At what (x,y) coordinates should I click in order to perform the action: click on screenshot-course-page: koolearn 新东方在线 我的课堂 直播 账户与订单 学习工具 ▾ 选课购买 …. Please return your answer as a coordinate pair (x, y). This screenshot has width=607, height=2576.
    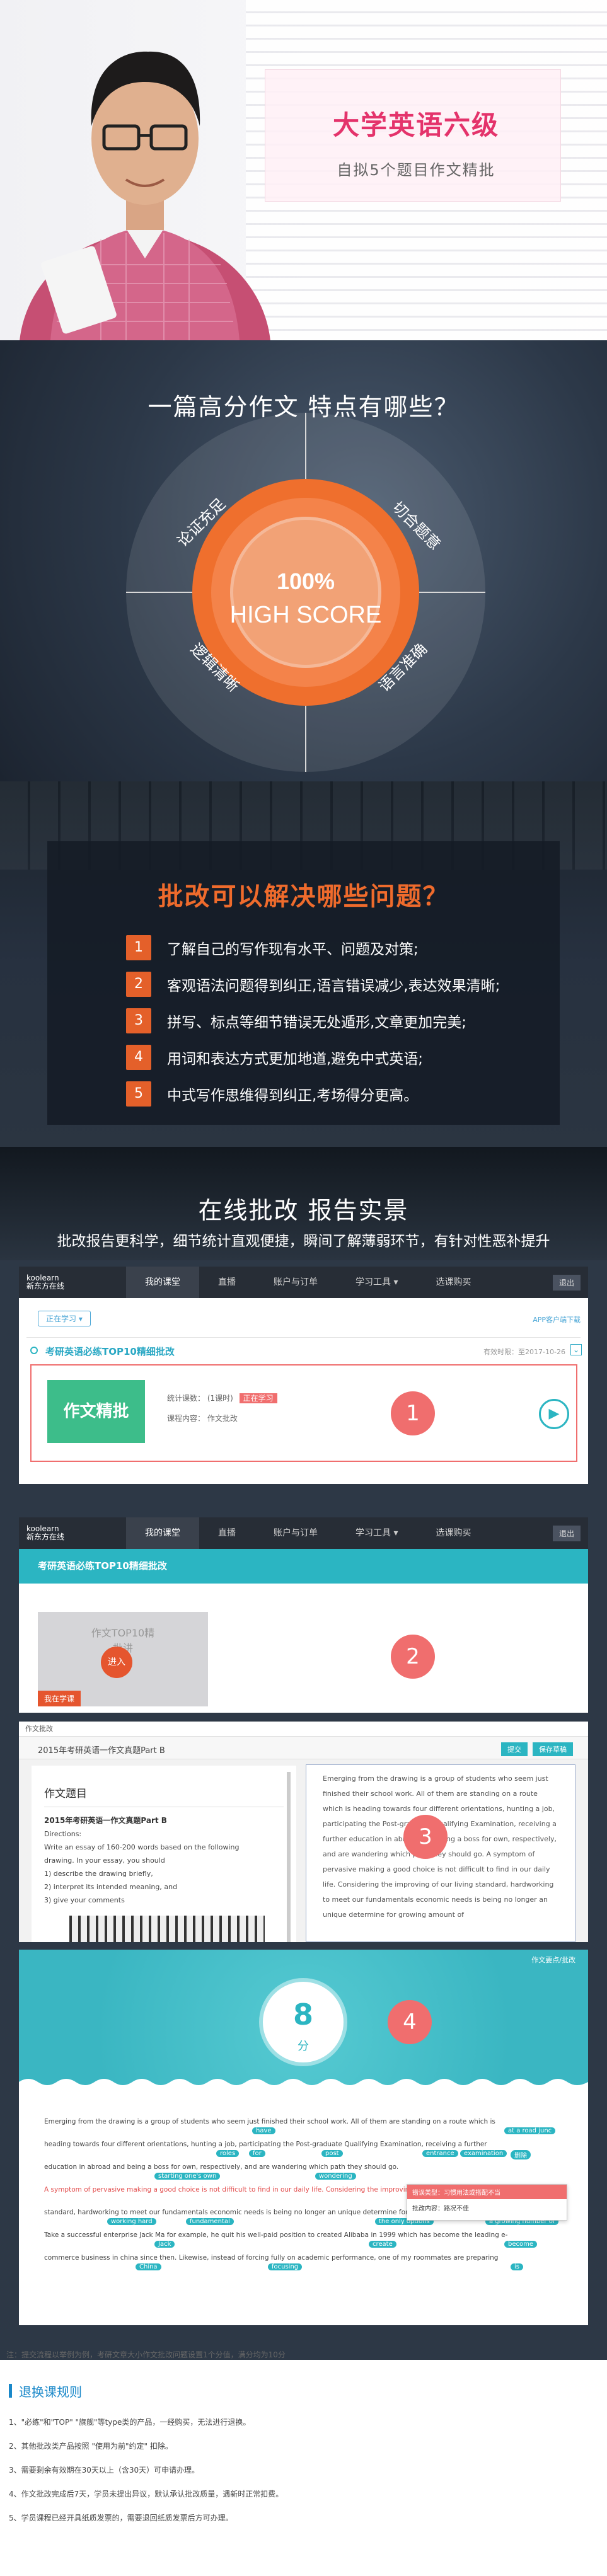
    Looking at the image, I should click on (303, 1615).